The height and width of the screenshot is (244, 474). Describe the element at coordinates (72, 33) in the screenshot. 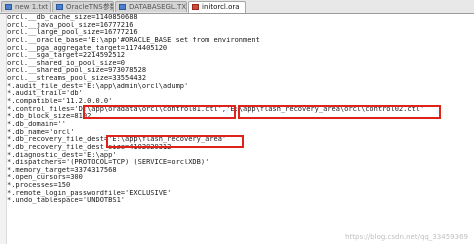

I see `code-line: orcl.__large_pool_size=16777216` at that location.